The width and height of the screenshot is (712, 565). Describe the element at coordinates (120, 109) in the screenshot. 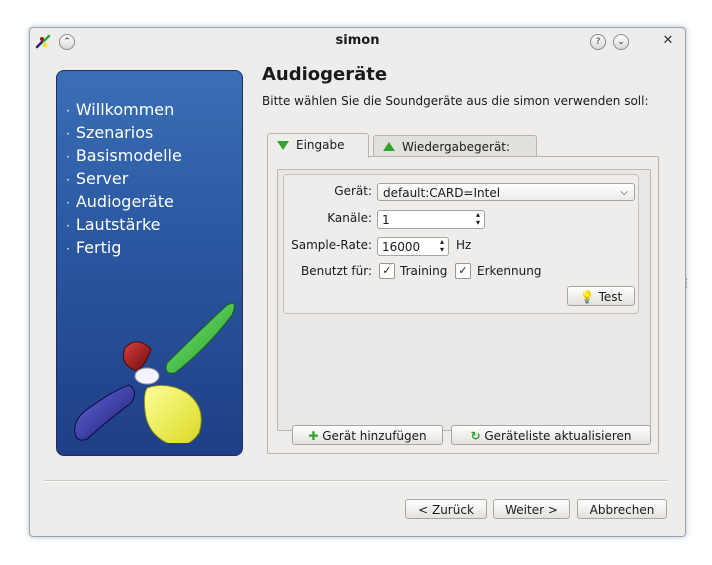

I see `sidebar-item-willkommen: · Willkommen` at that location.